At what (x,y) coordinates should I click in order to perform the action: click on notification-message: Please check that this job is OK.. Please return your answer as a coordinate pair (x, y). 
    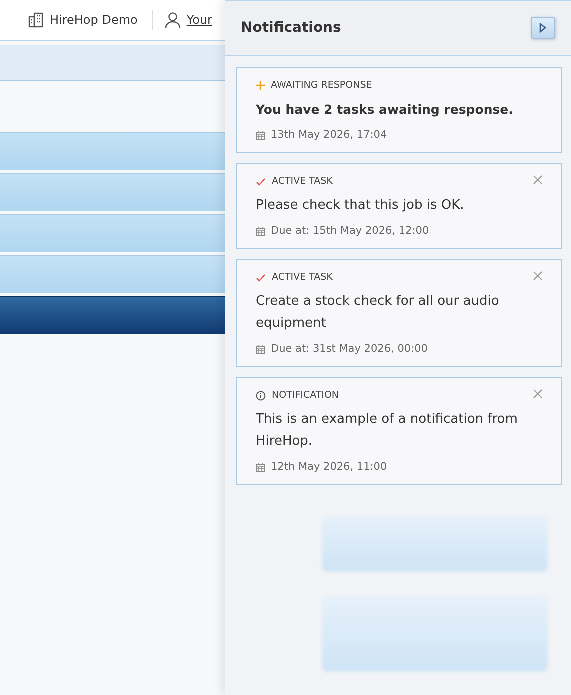
    Looking at the image, I should click on (361, 206).